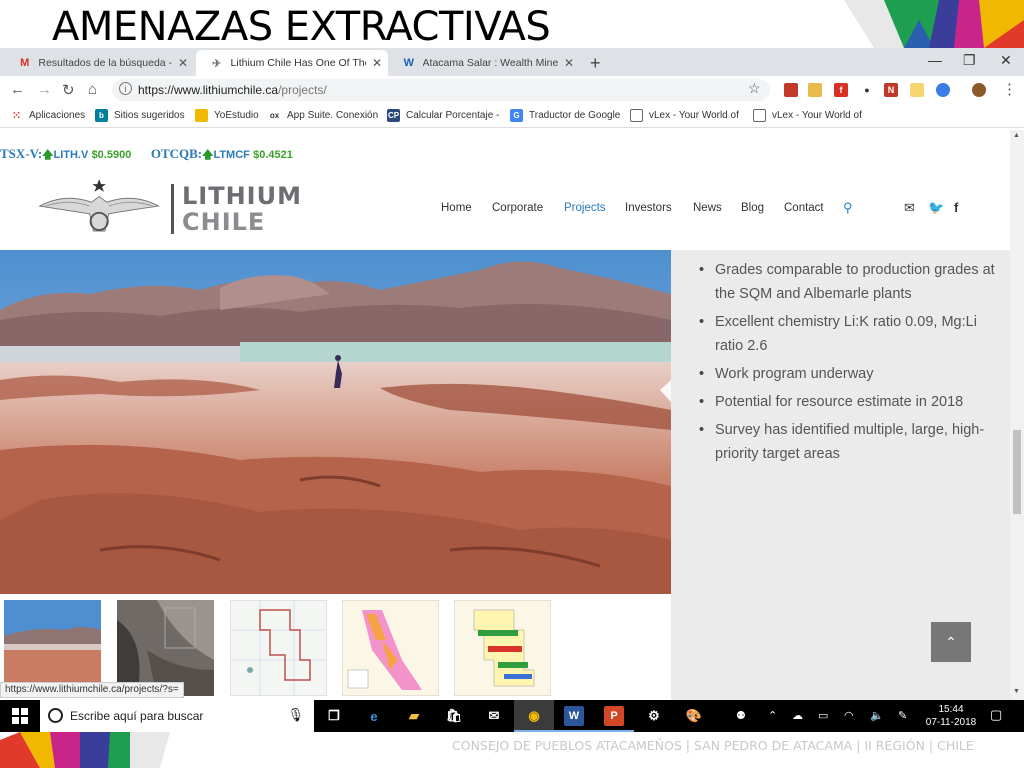  Describe the element at coordinates (68, 90) in the screenshot. I see `reload-icon: ↻` at that location.